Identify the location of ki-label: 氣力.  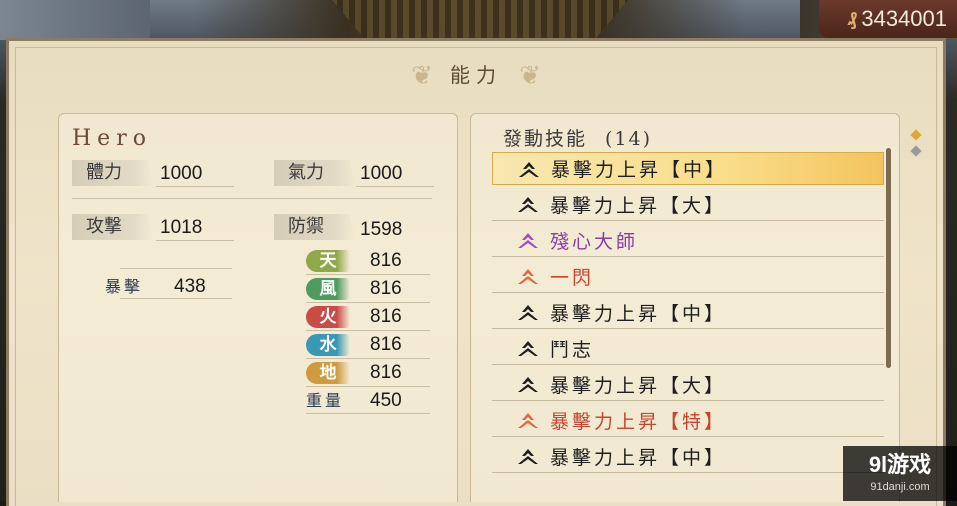
(315, 173).